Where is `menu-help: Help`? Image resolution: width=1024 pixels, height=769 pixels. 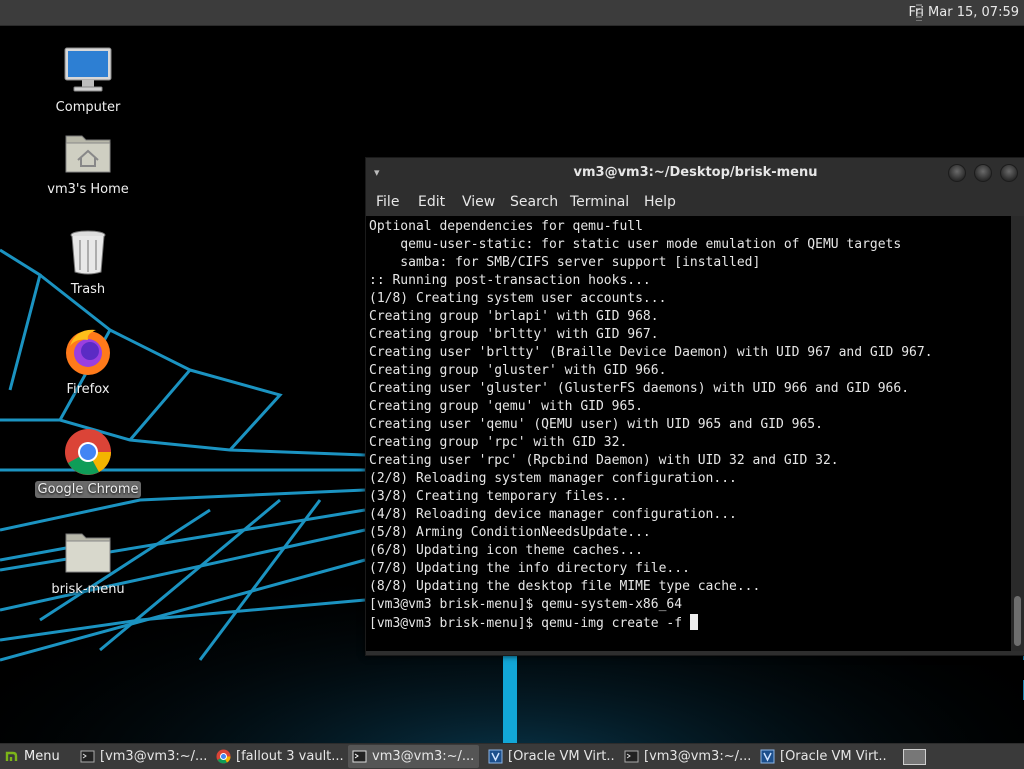
menu-help: Help is located at coordinates (660, 202).